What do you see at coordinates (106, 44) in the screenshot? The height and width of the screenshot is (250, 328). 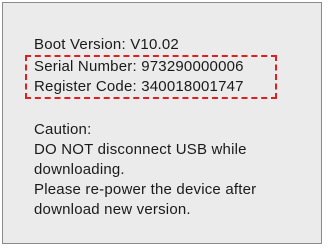 I see `boot-version-text: Boot Version: V10.02` at bounding box center [106, 44].